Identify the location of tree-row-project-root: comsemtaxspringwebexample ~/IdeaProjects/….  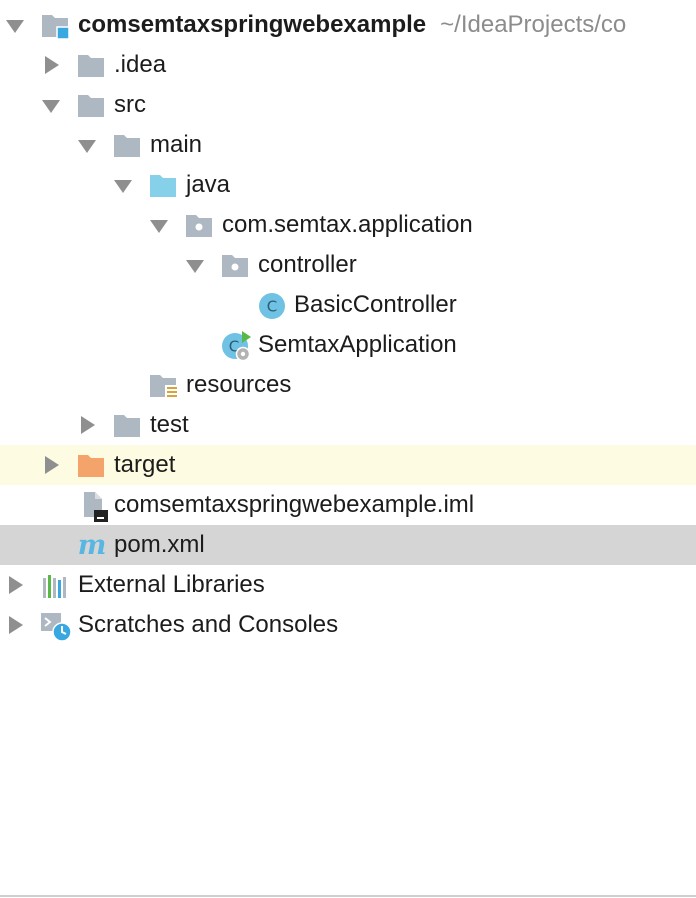
(348, 25).